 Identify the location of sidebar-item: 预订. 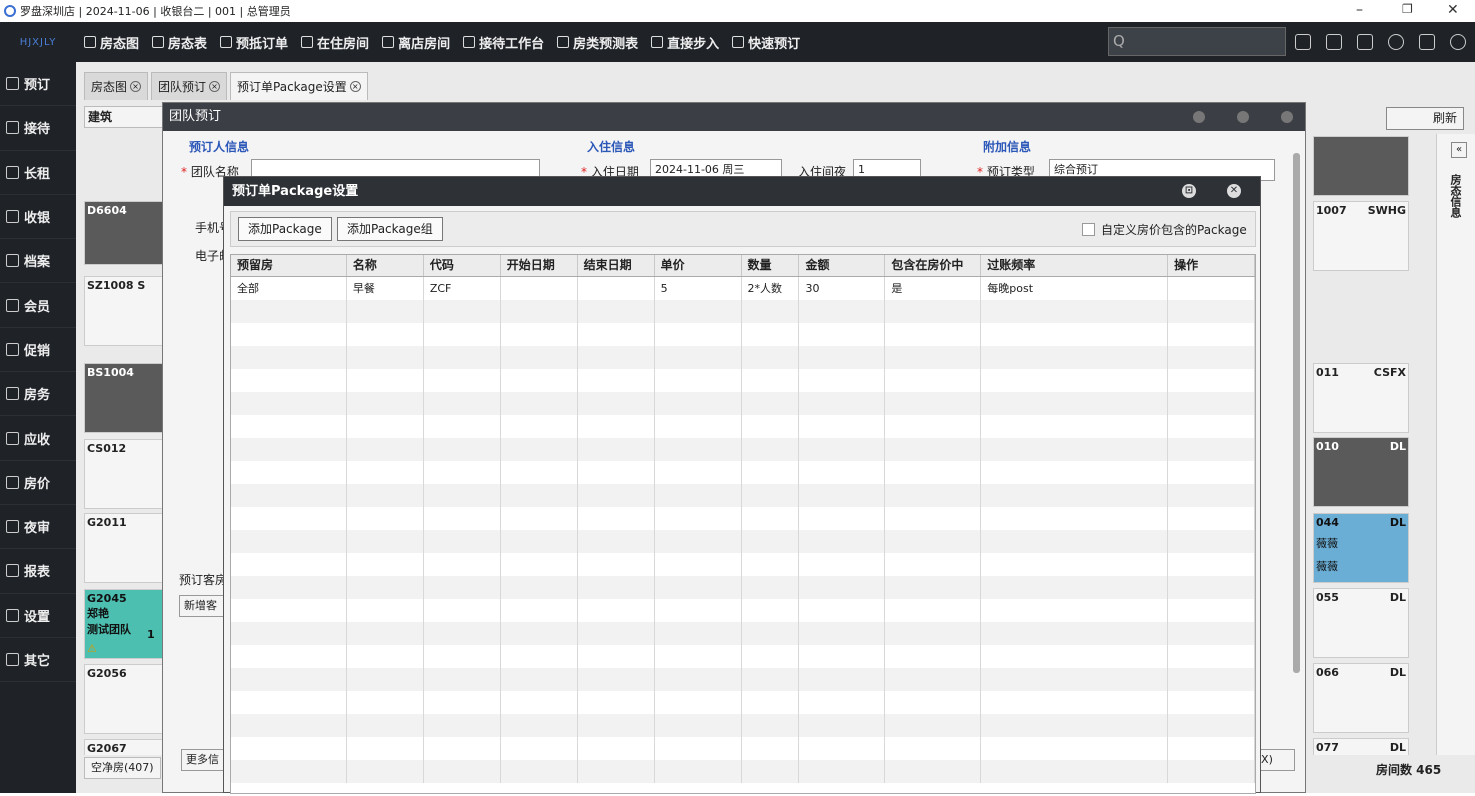
(38, 84).